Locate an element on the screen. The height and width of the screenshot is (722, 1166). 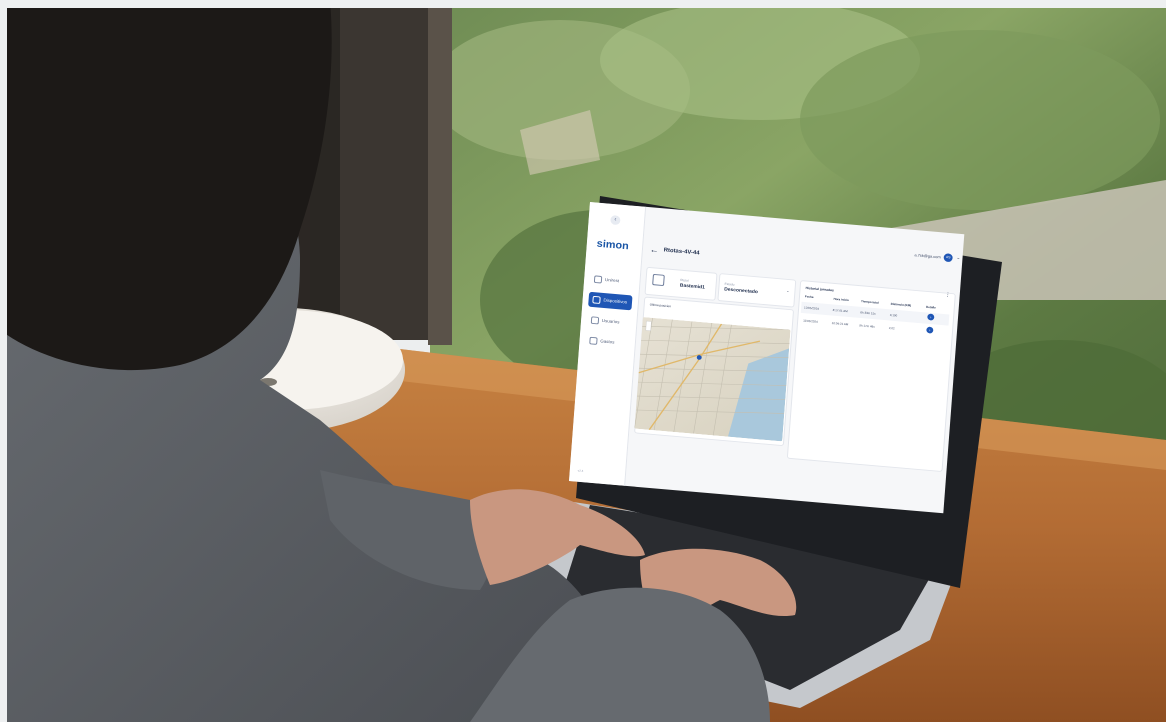
back-arrow-icon: ← is located at coordinates (655, 250).